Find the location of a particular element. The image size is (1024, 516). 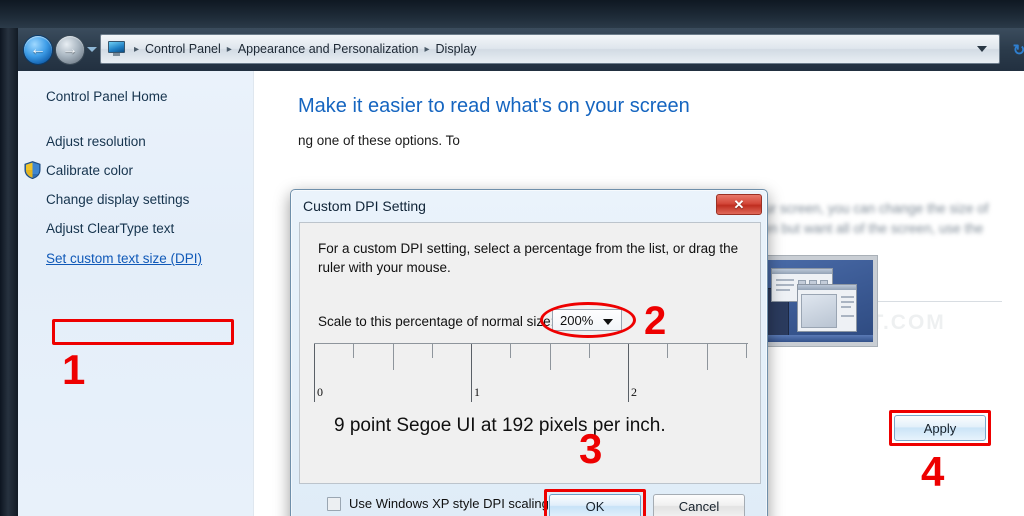

page-body-text-tail: ng one of these options. To is located at coordinates (379, 140).